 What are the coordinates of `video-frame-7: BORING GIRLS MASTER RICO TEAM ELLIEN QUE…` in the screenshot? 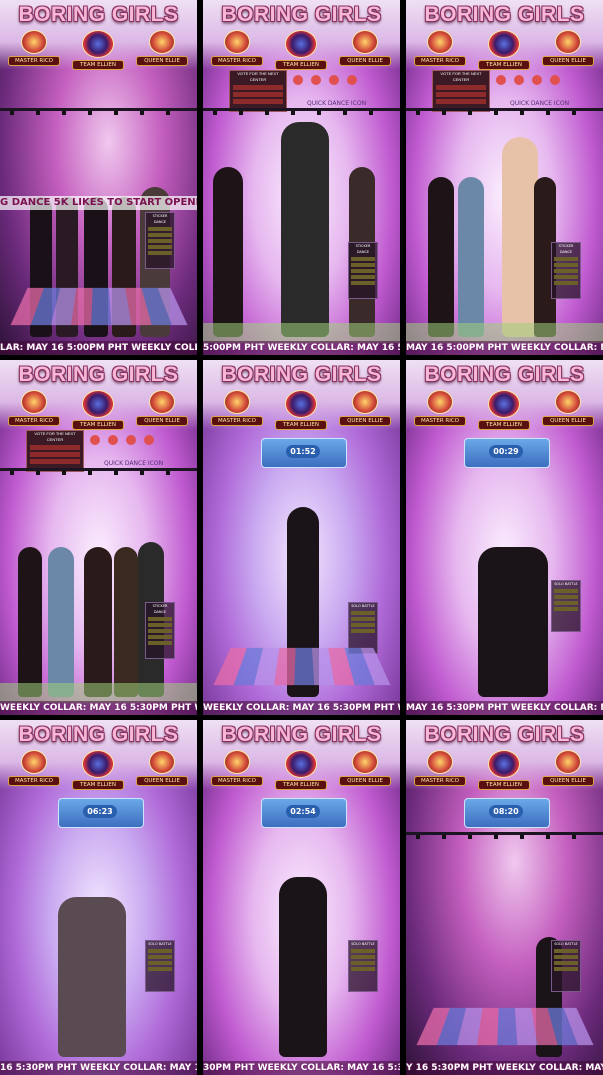 It's located at (98, 897).